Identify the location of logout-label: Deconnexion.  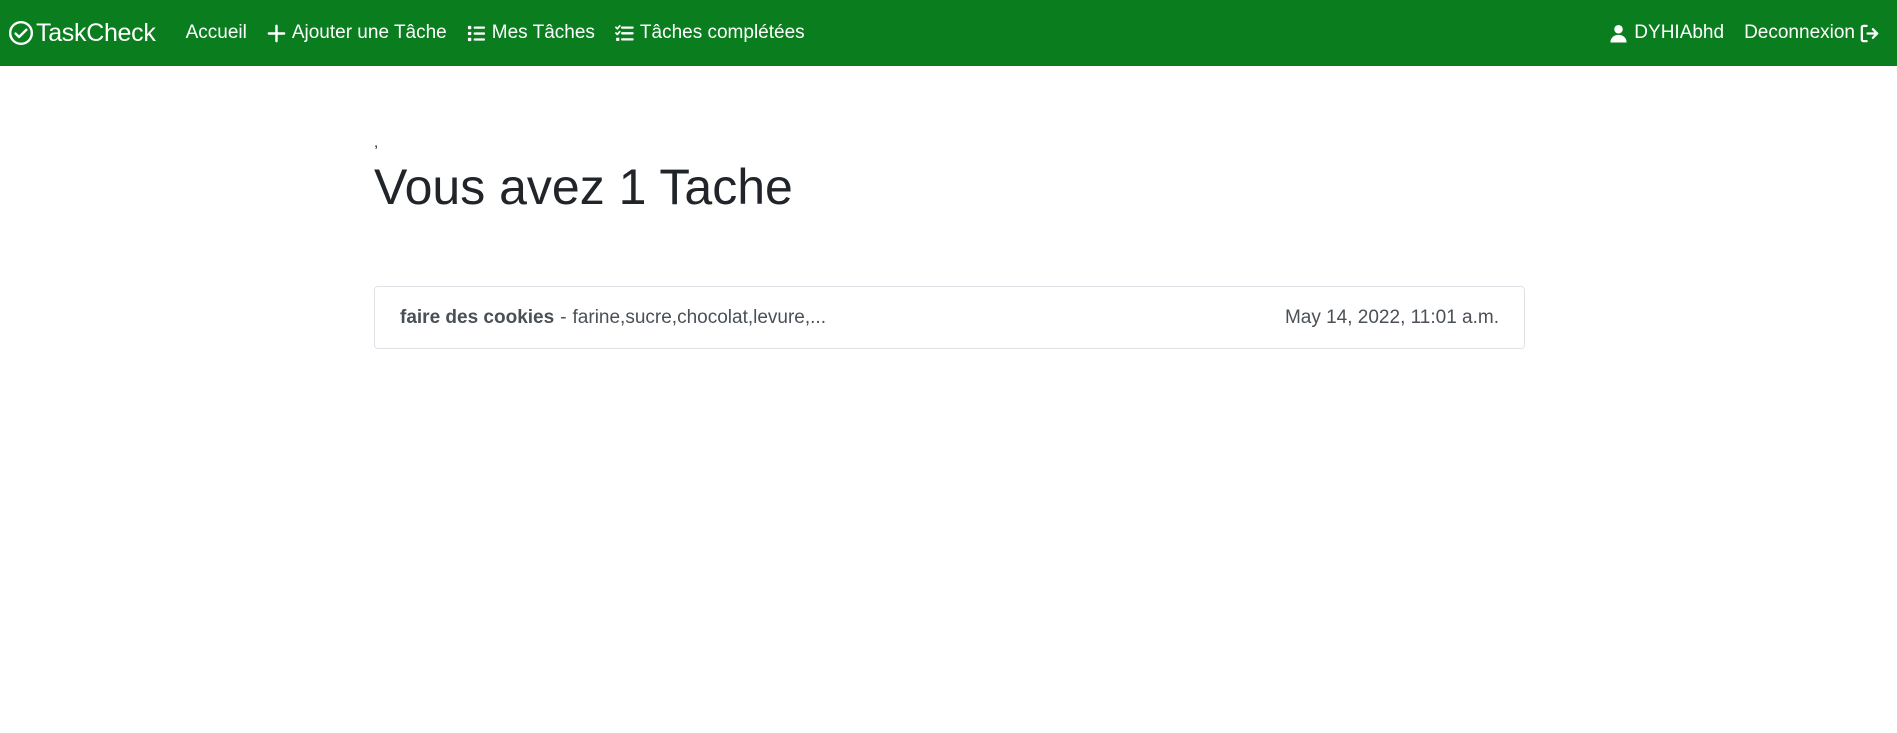
(1799, 32).